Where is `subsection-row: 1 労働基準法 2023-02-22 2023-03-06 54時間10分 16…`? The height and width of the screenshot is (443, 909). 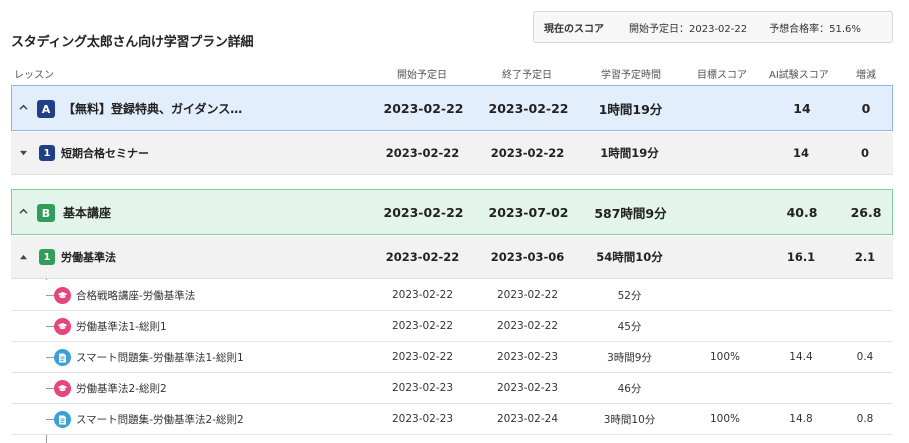
subsection-row: 1 労働基準法 2023-02-22 2023-03-06 54時間10分 16… is located at coordinates (452, 257).